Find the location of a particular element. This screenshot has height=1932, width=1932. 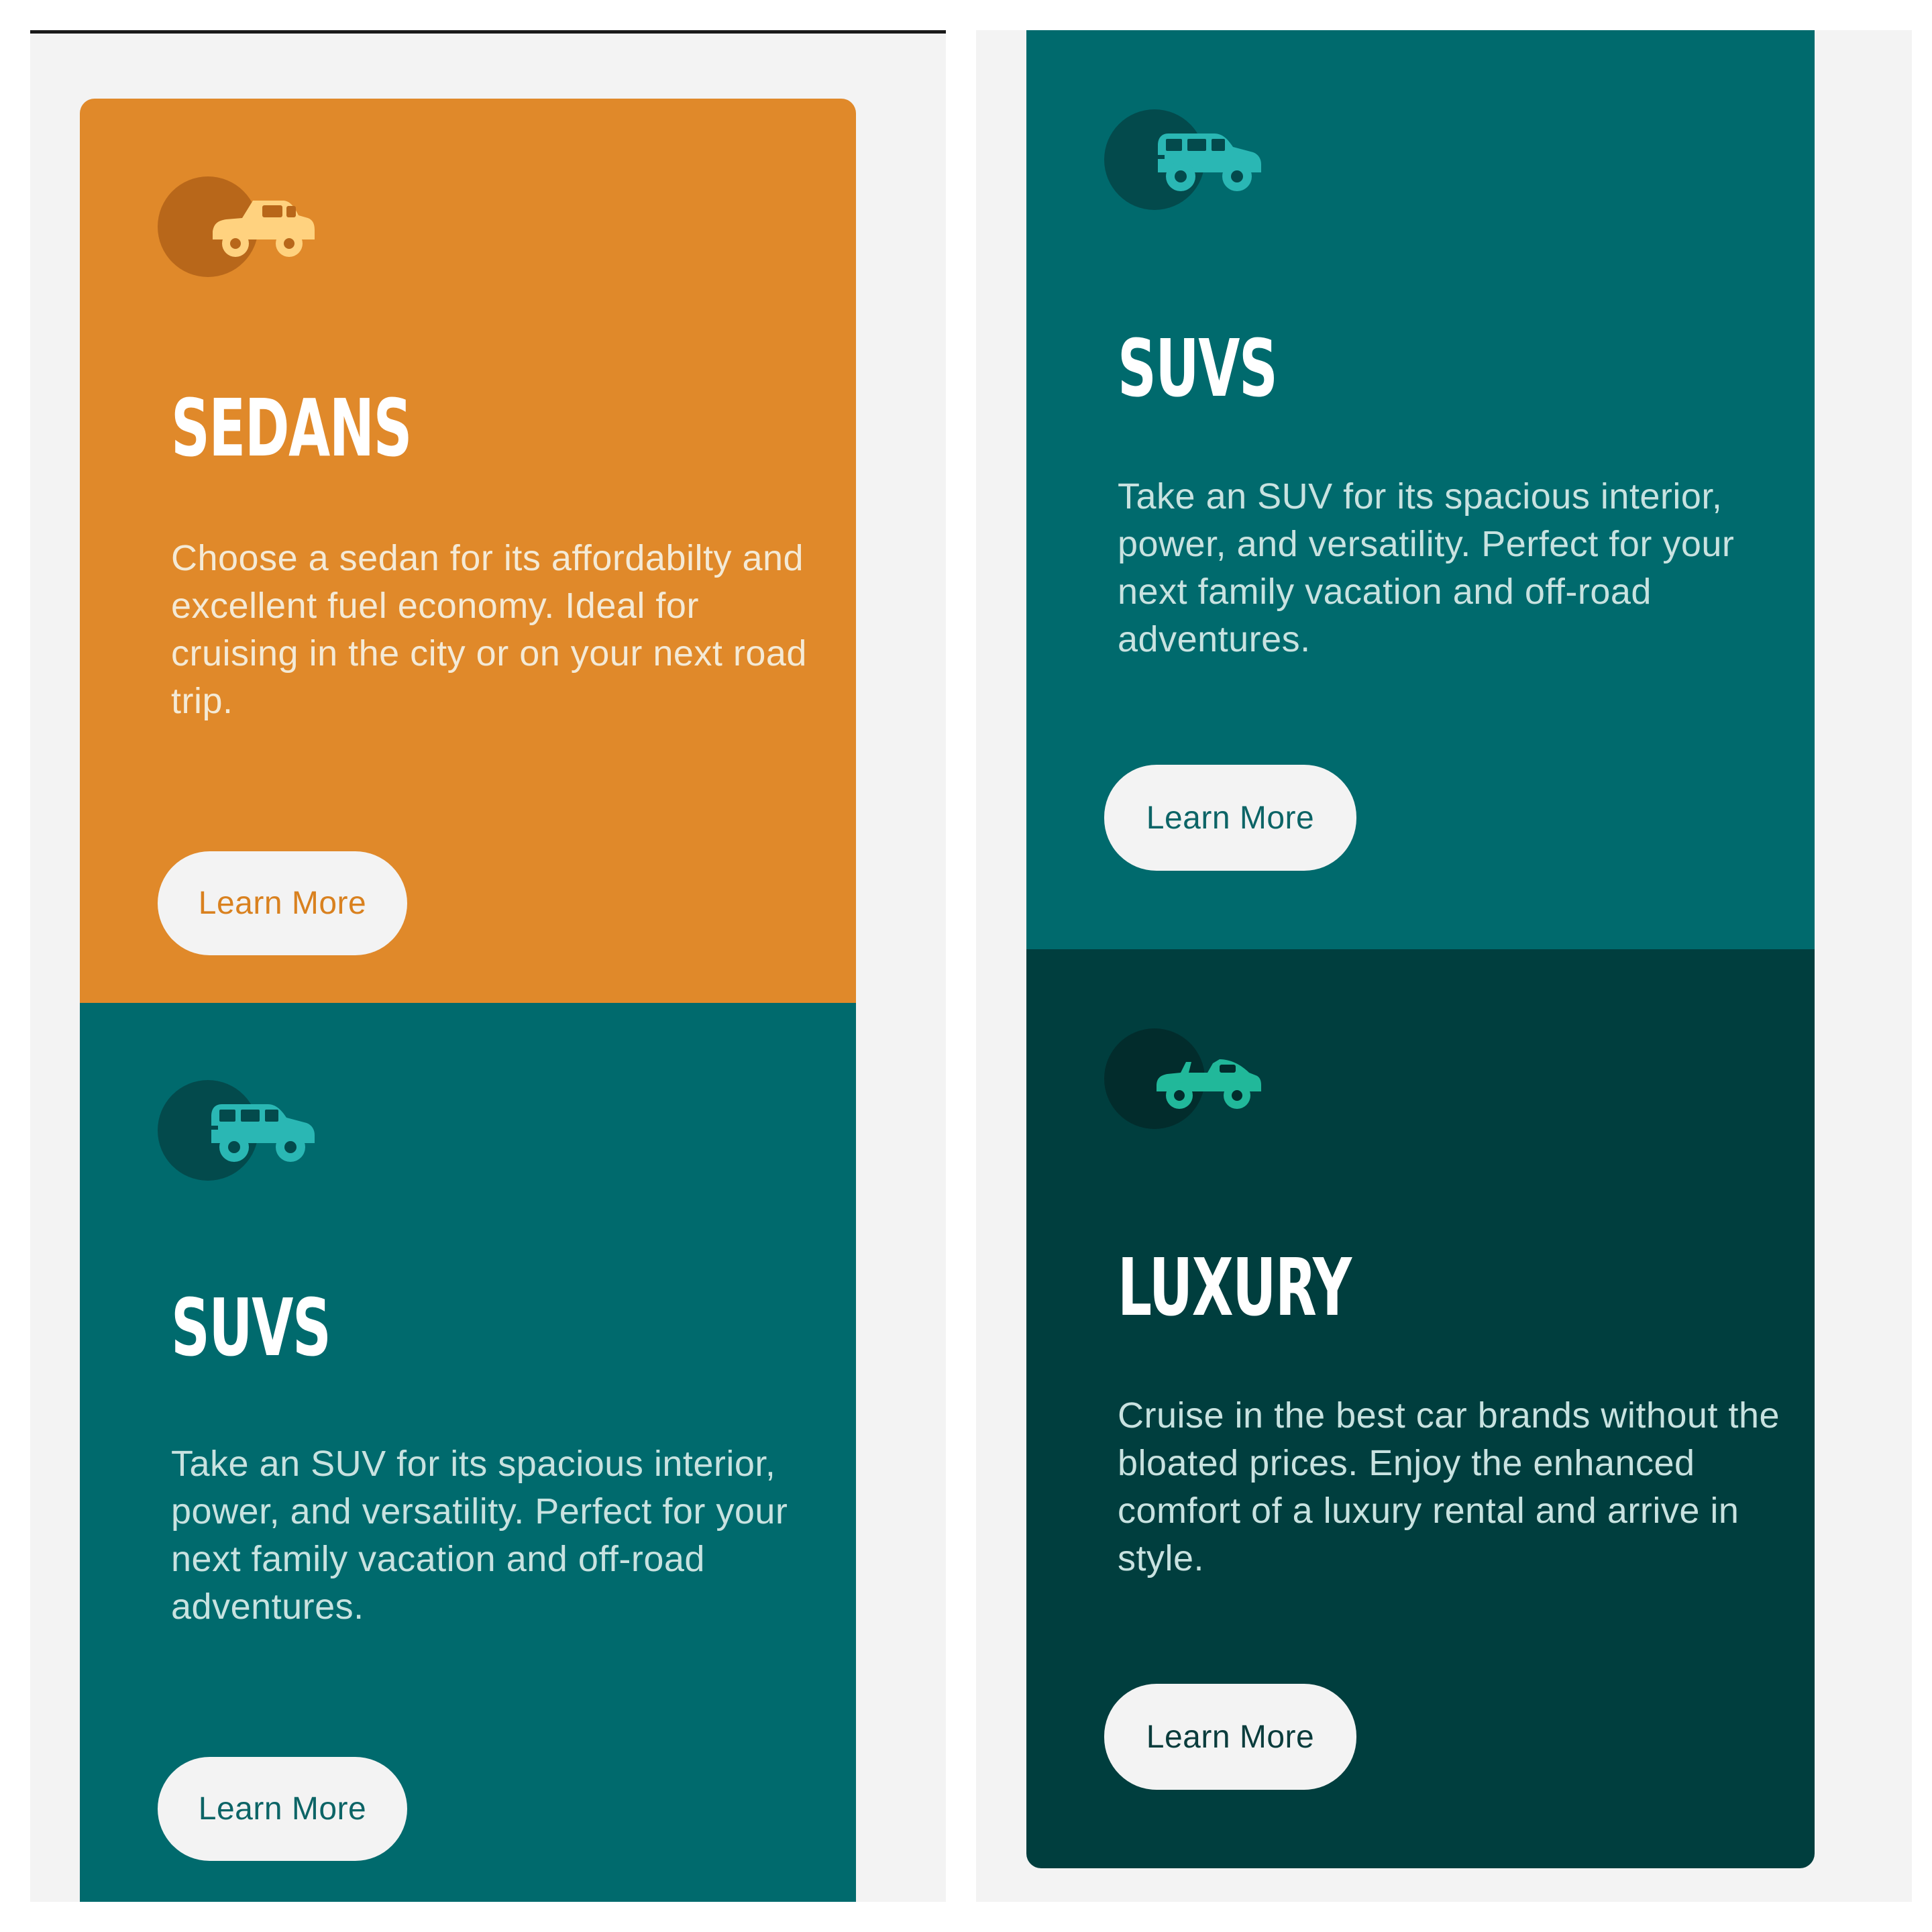

sedan-icon is located at coordinates (241, 230).